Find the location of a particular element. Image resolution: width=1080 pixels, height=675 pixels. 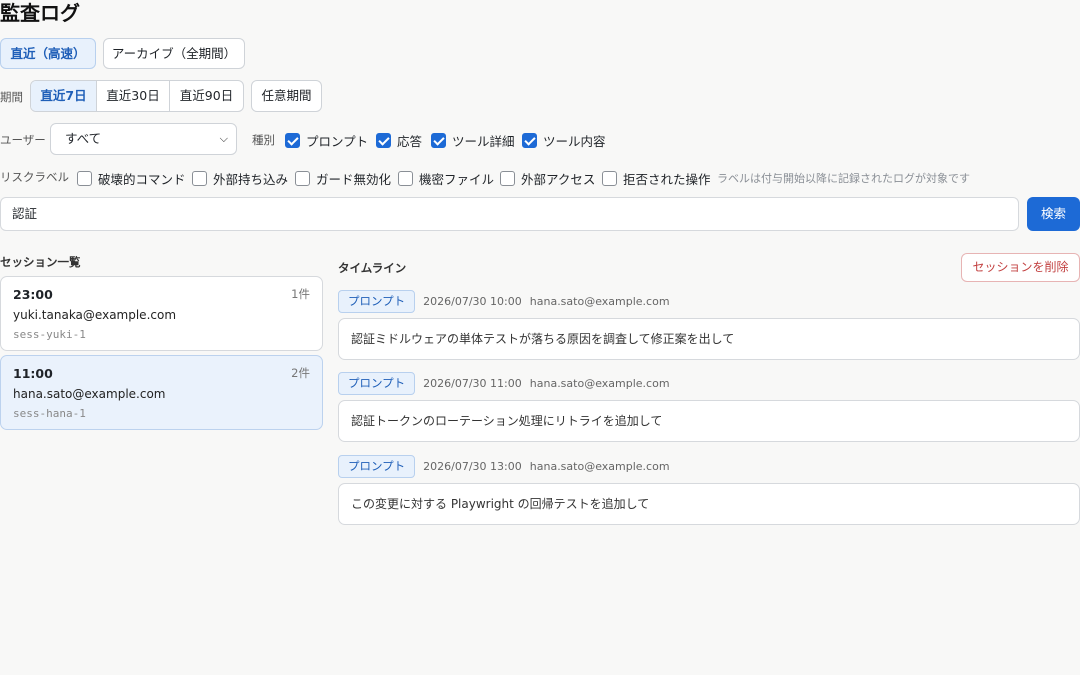

session-user: yuki.tanaka@example.com is located at coordinates (95, 315).